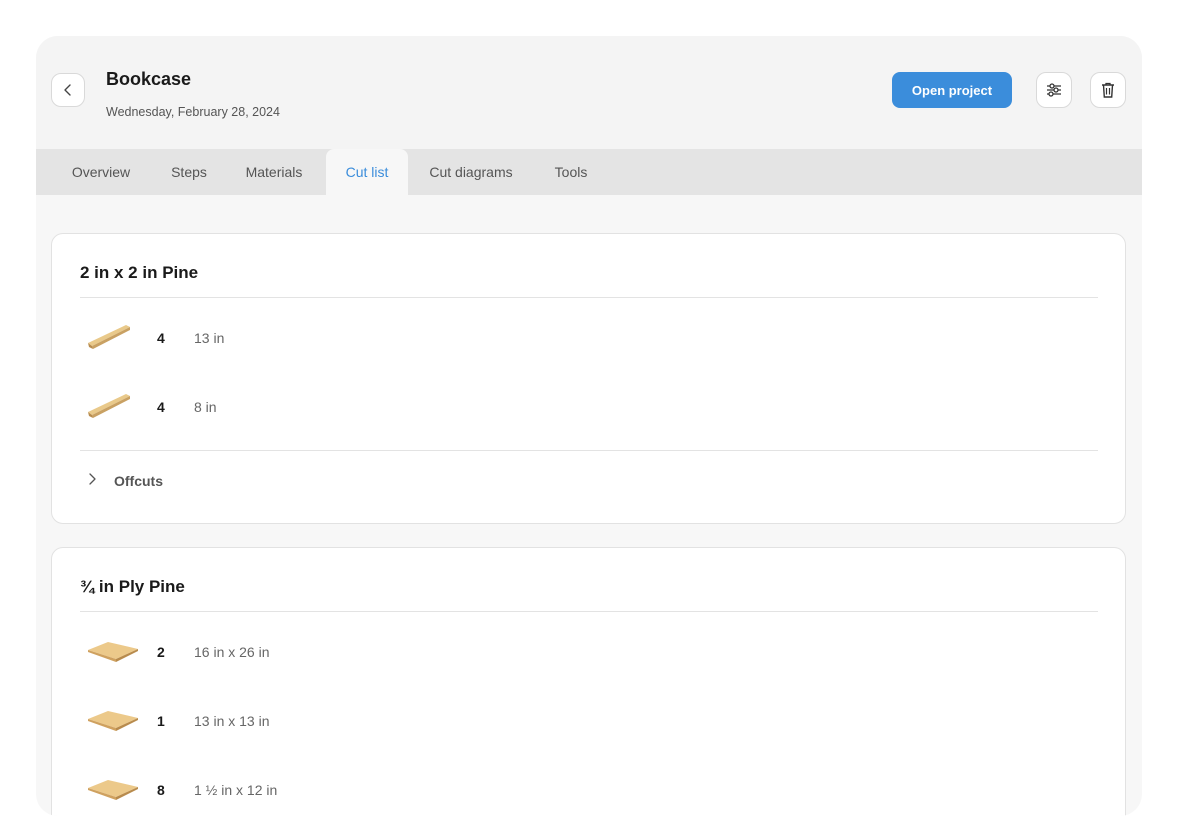  What do you see at coordinates (132, 586) in the screenshot?
I see `material-title: ¾ in Ply Pine` at bounding box center [132, 586].